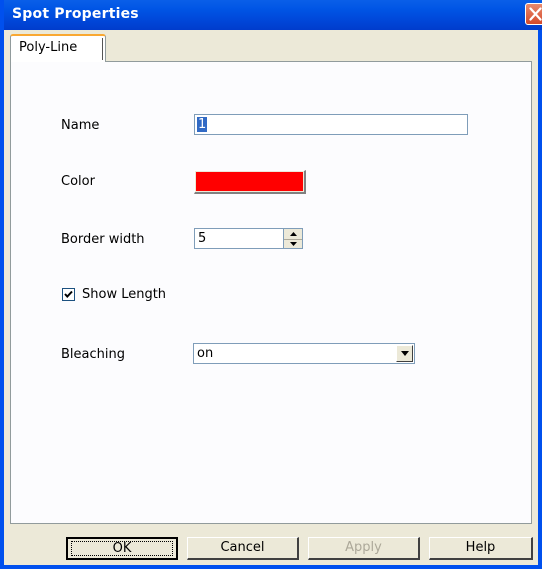 This screenshot has height=569, width=542. What do you see at coordinates (331, 124) in the screenshot?
I see `name-field: 1` at bounding box center [331, 124].